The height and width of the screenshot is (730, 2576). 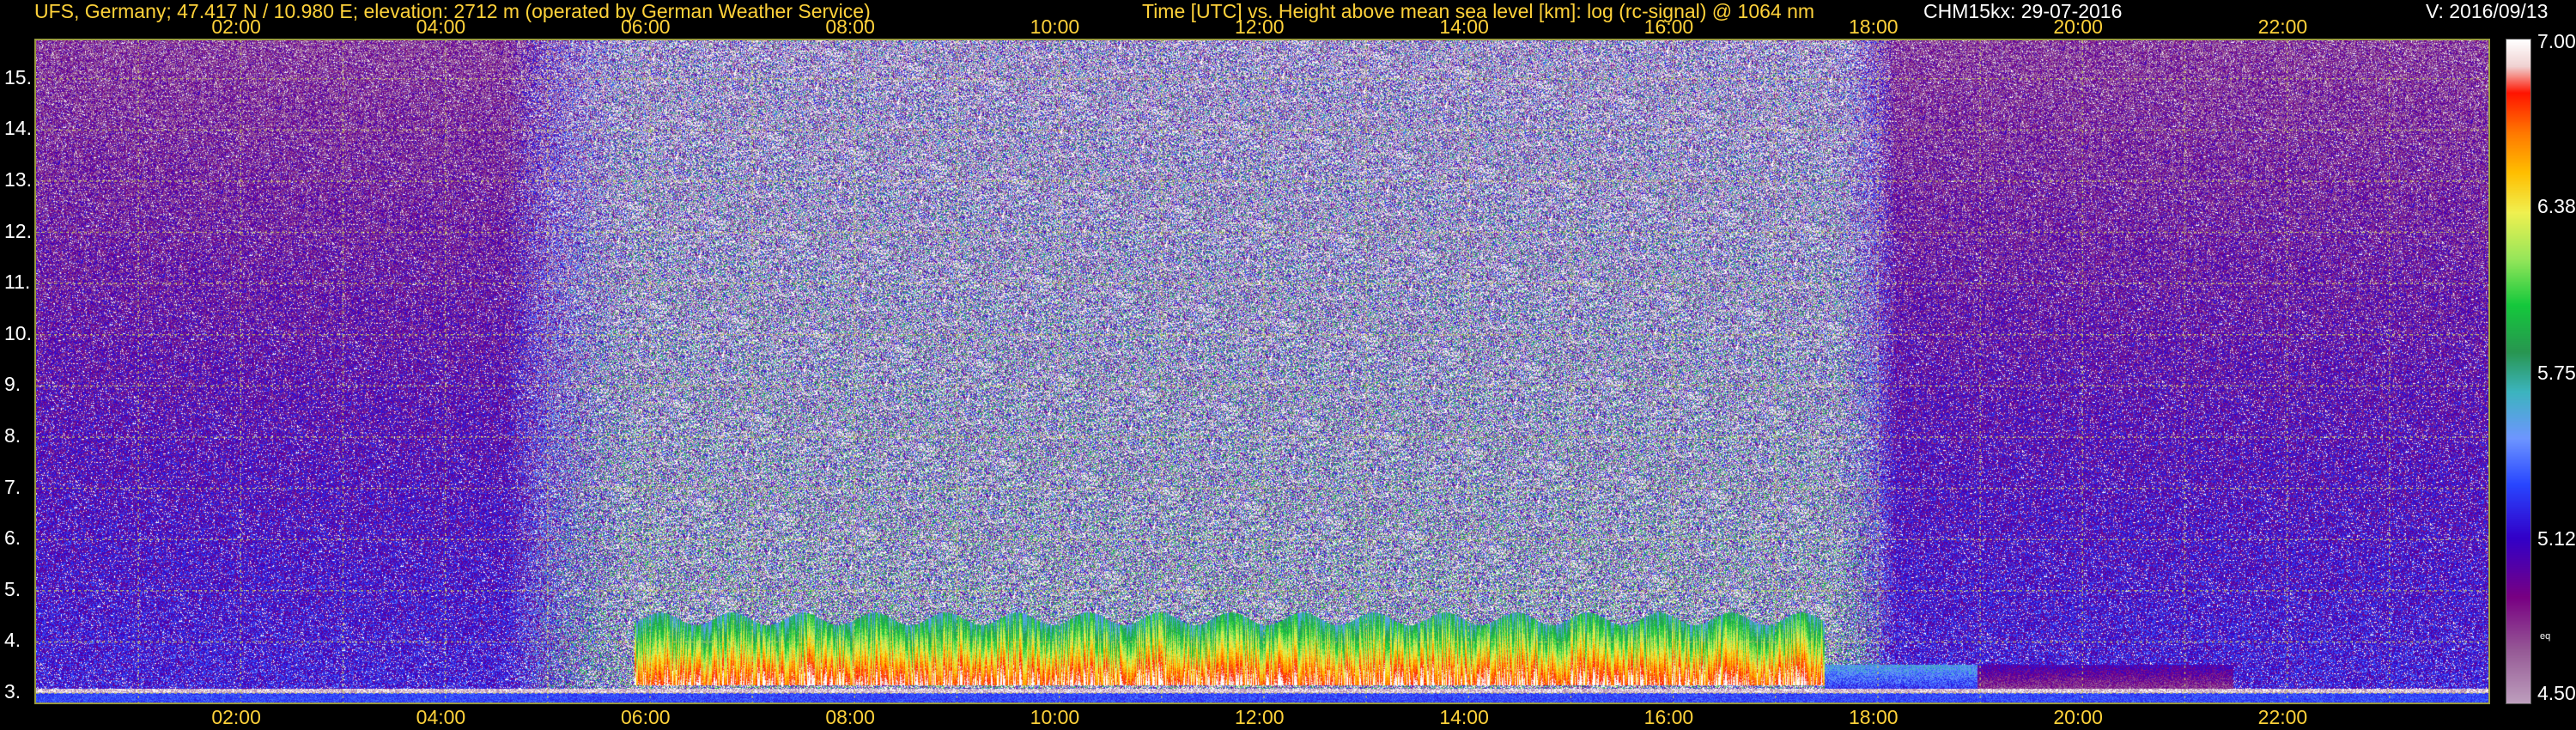 What do you see at coordinates (13, 640) in the screenshot?
I see `y-tick-label: 4.` at bounding box center [13, 640].